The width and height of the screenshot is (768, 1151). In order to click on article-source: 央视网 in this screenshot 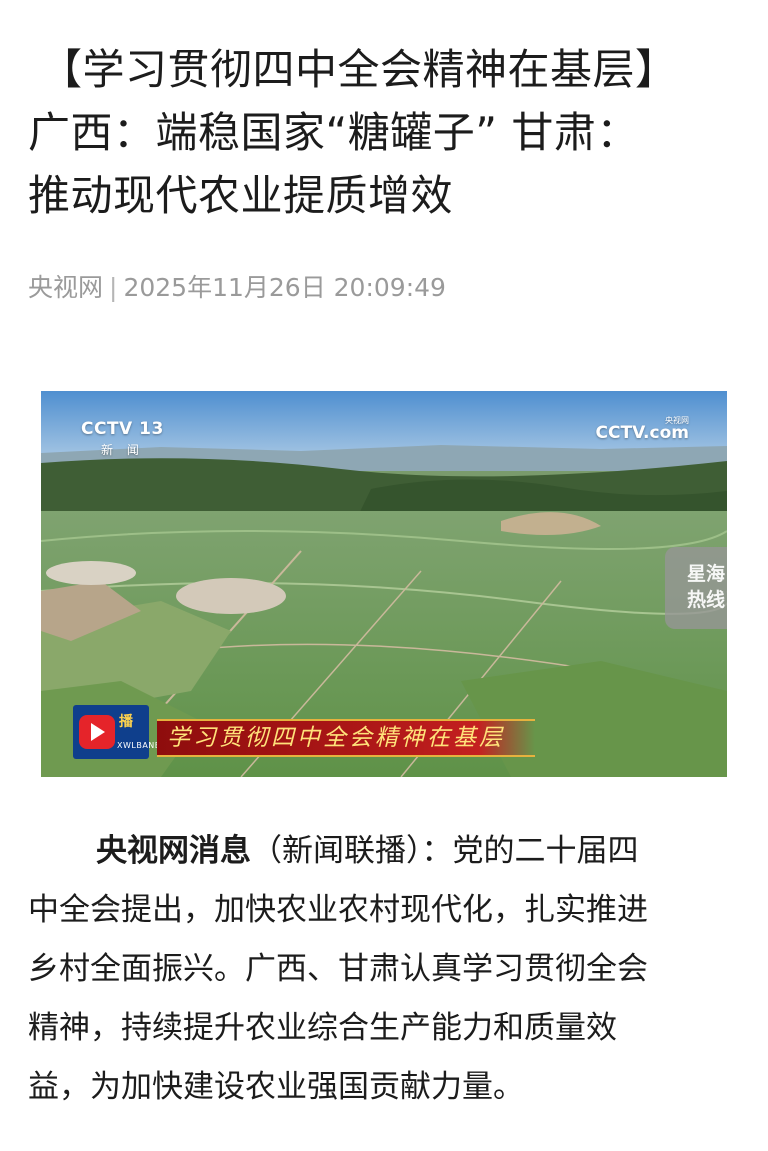, I will do `click(65, 287)`.